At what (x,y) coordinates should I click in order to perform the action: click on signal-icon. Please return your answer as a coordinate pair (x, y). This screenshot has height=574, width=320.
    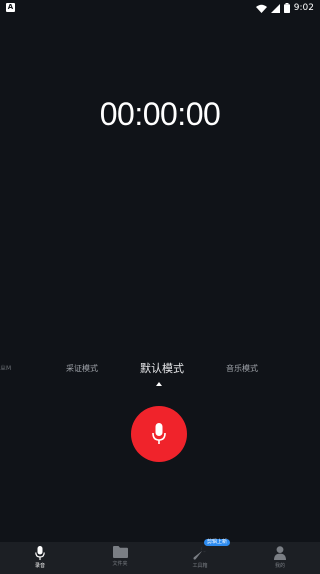
    Looking at the image, I should click on (275, 8).